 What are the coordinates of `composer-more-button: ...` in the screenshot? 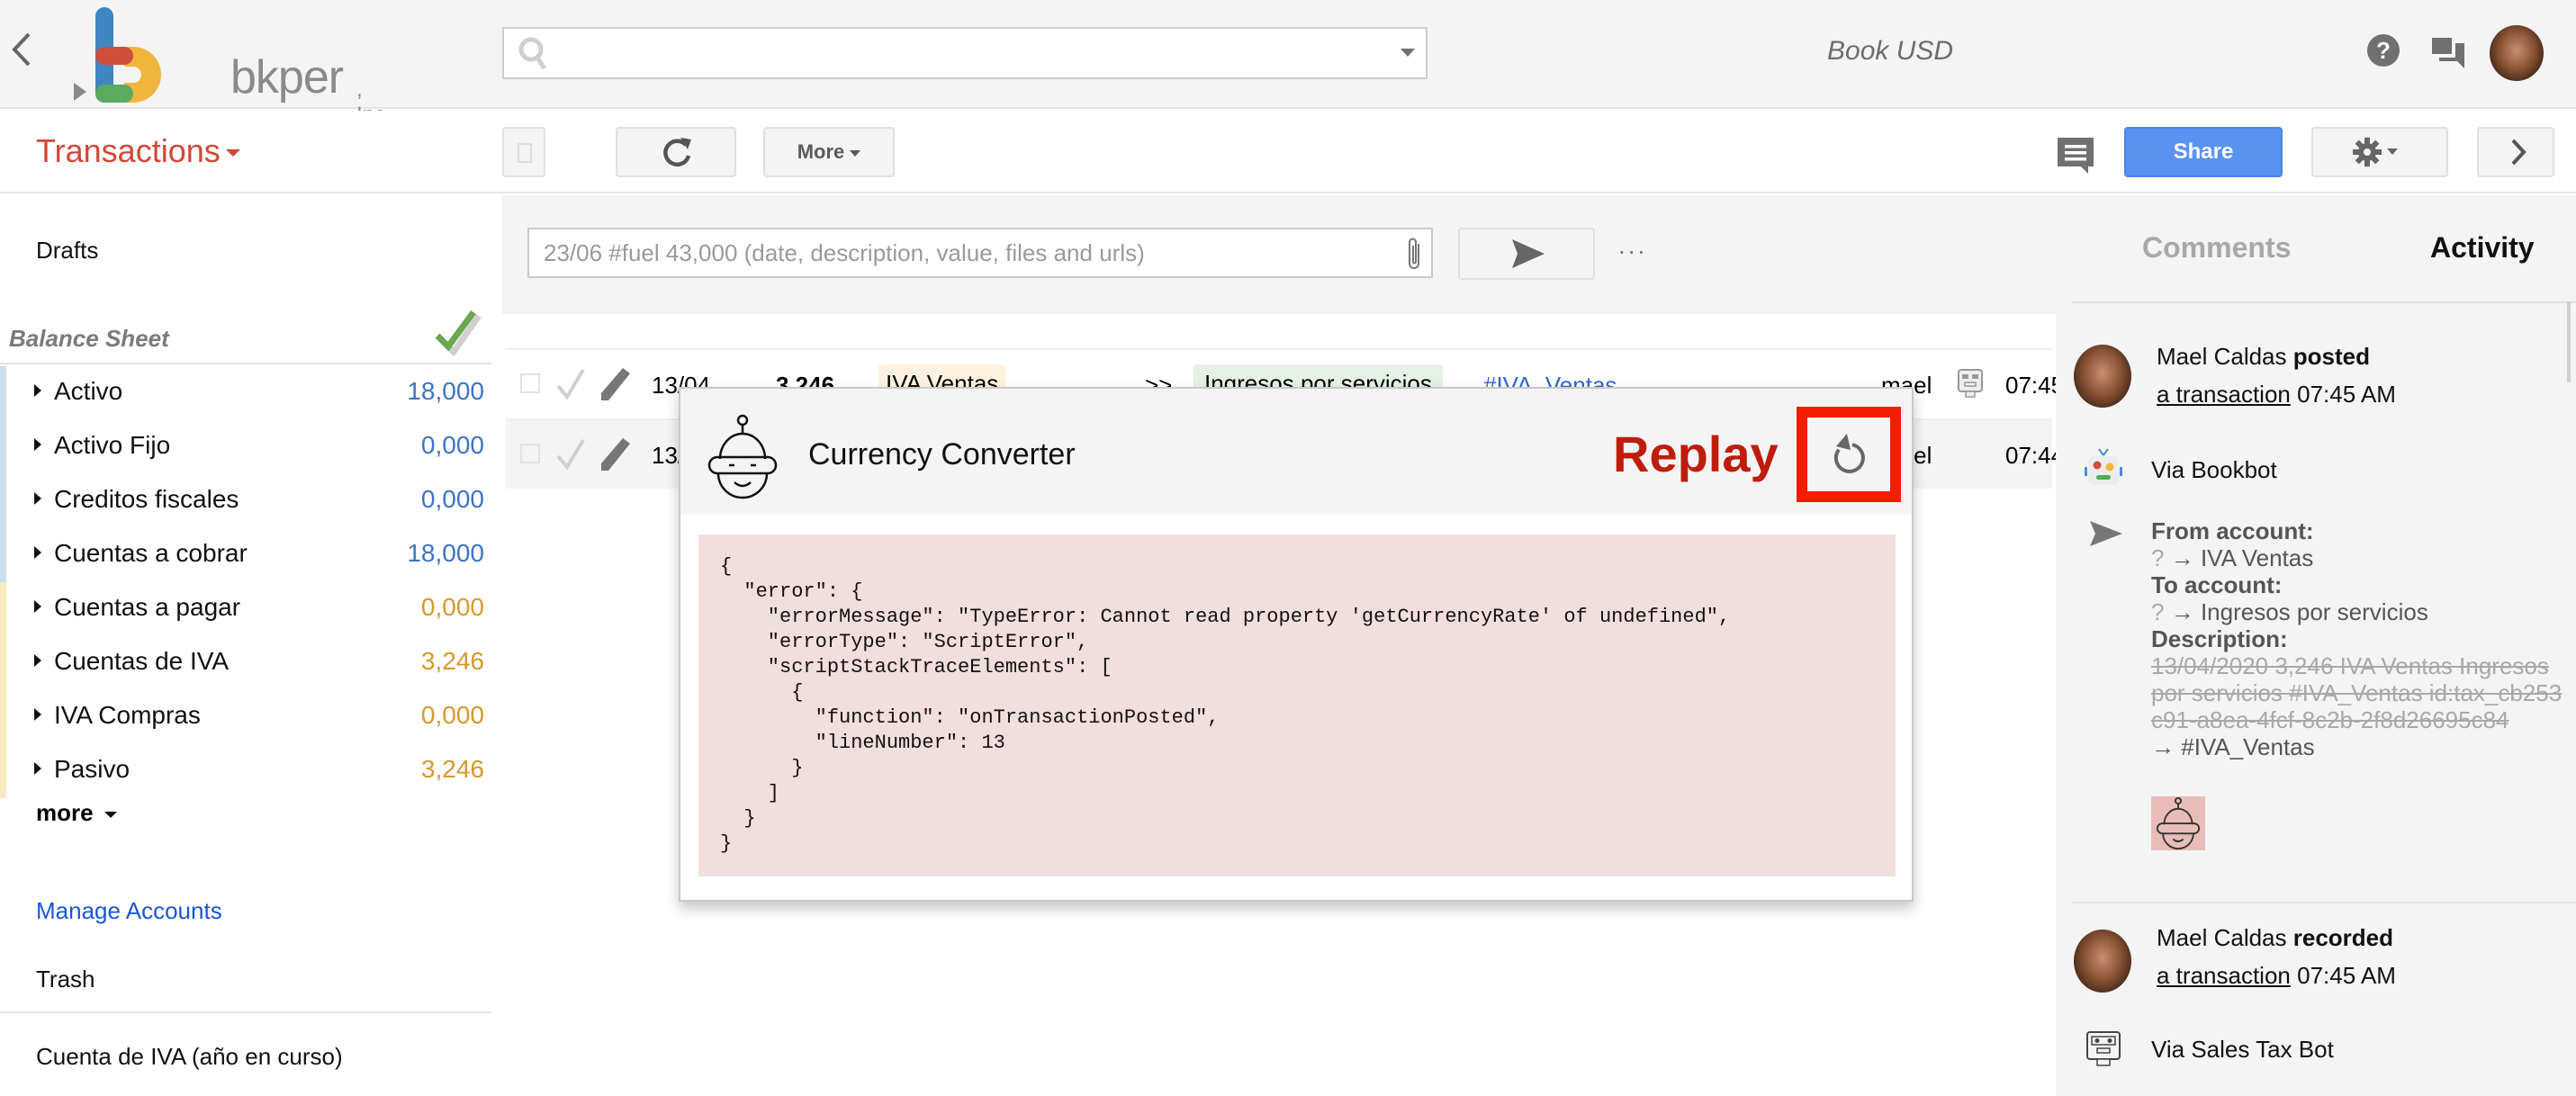 It's located at (1632, 246).